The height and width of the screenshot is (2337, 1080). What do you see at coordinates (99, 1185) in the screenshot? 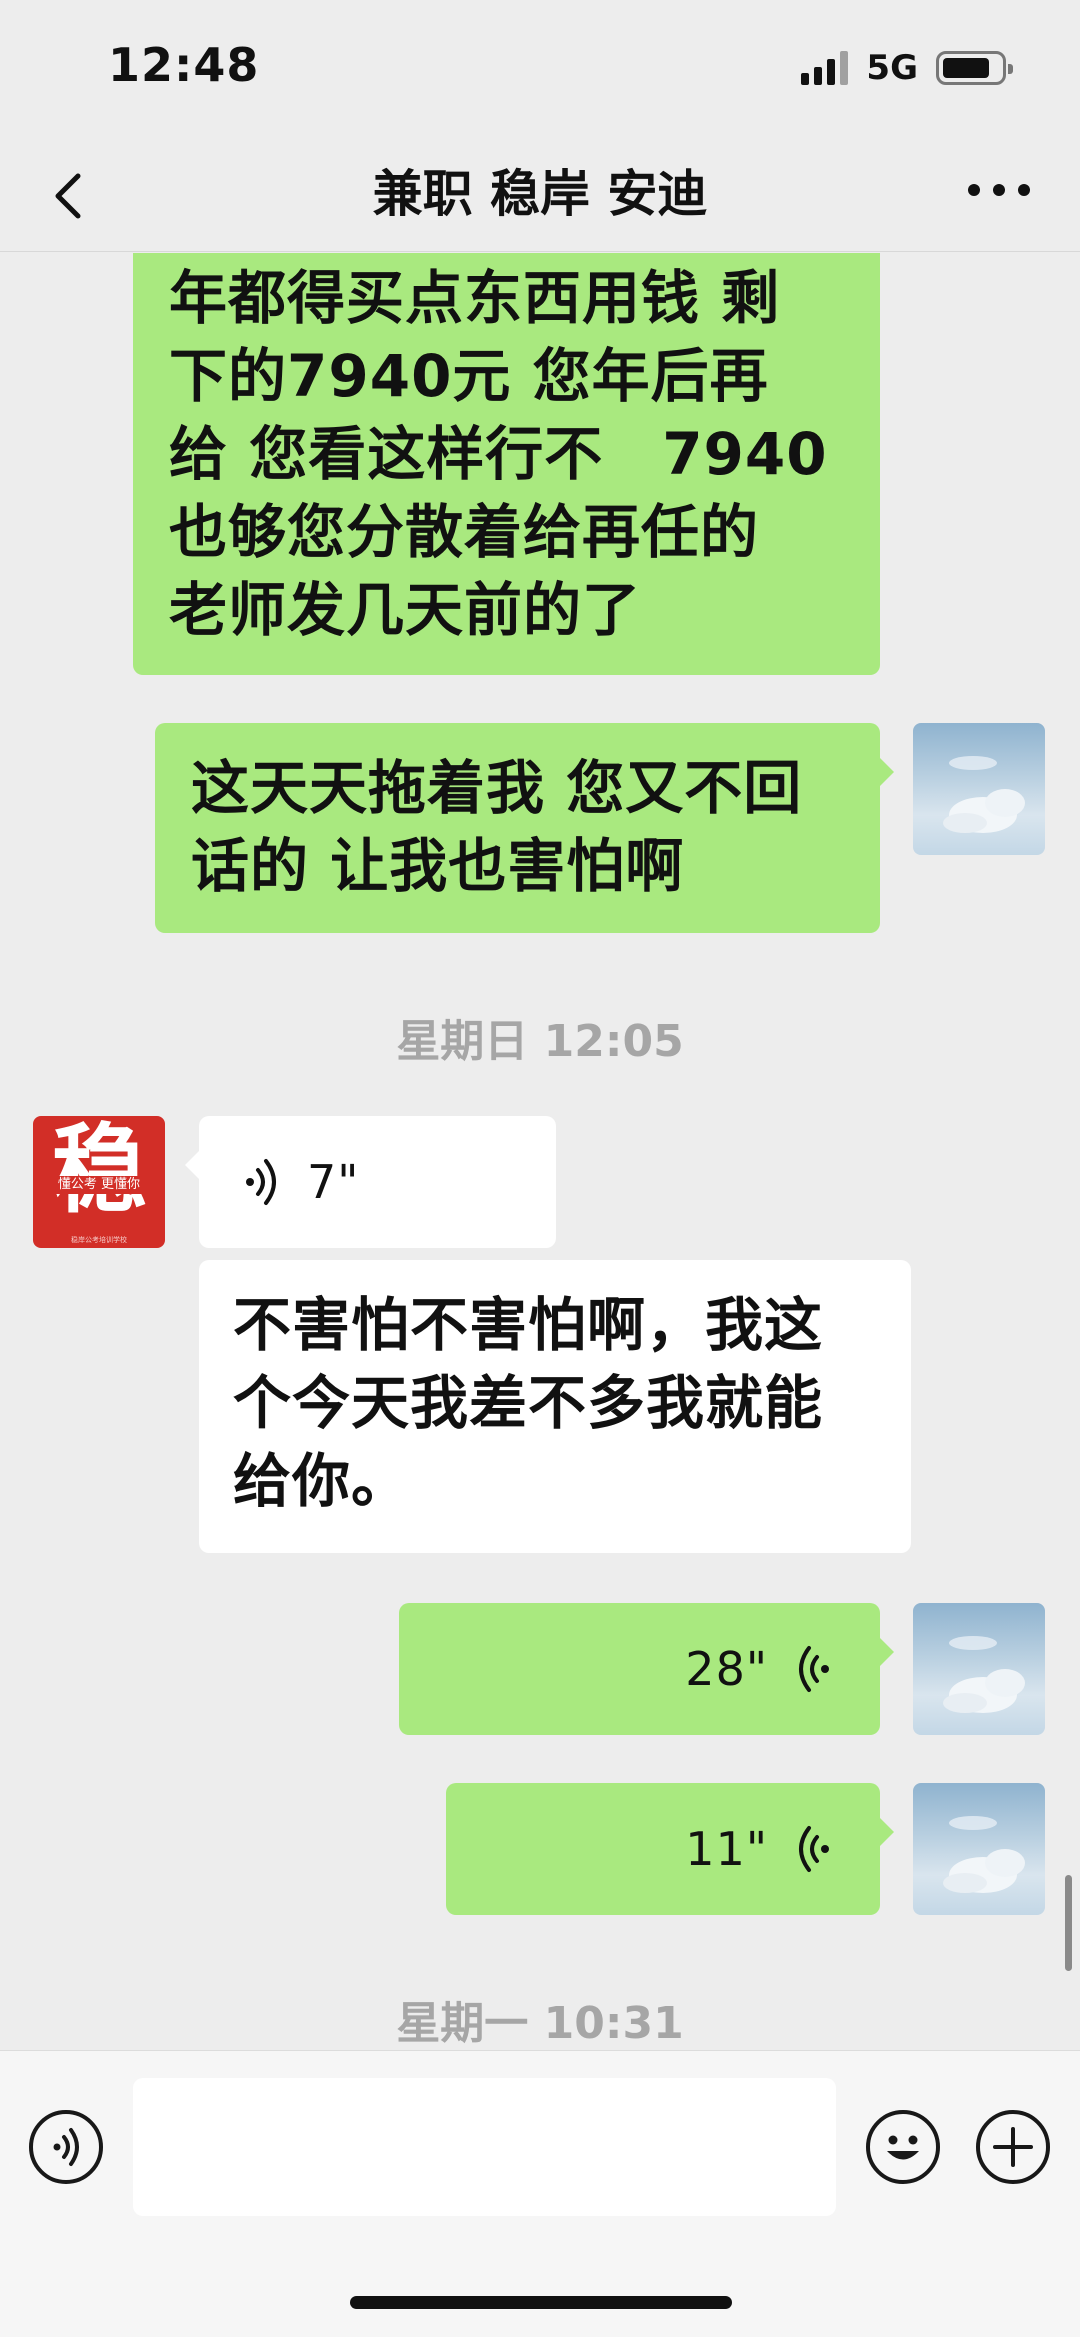
I see `avatar-slogan: 懂公考 更懂你` at bounding box center [99, 1185].